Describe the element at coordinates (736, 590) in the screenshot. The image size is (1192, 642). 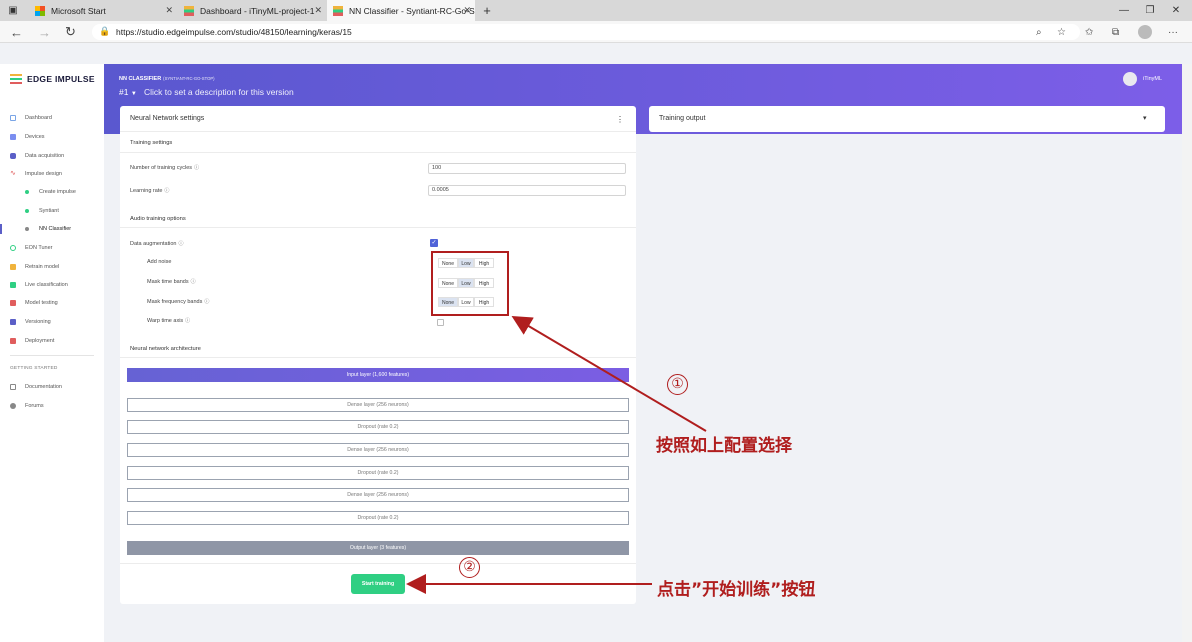
I see `annotation-text-2: 点击”开始训练”按钮` at that location.